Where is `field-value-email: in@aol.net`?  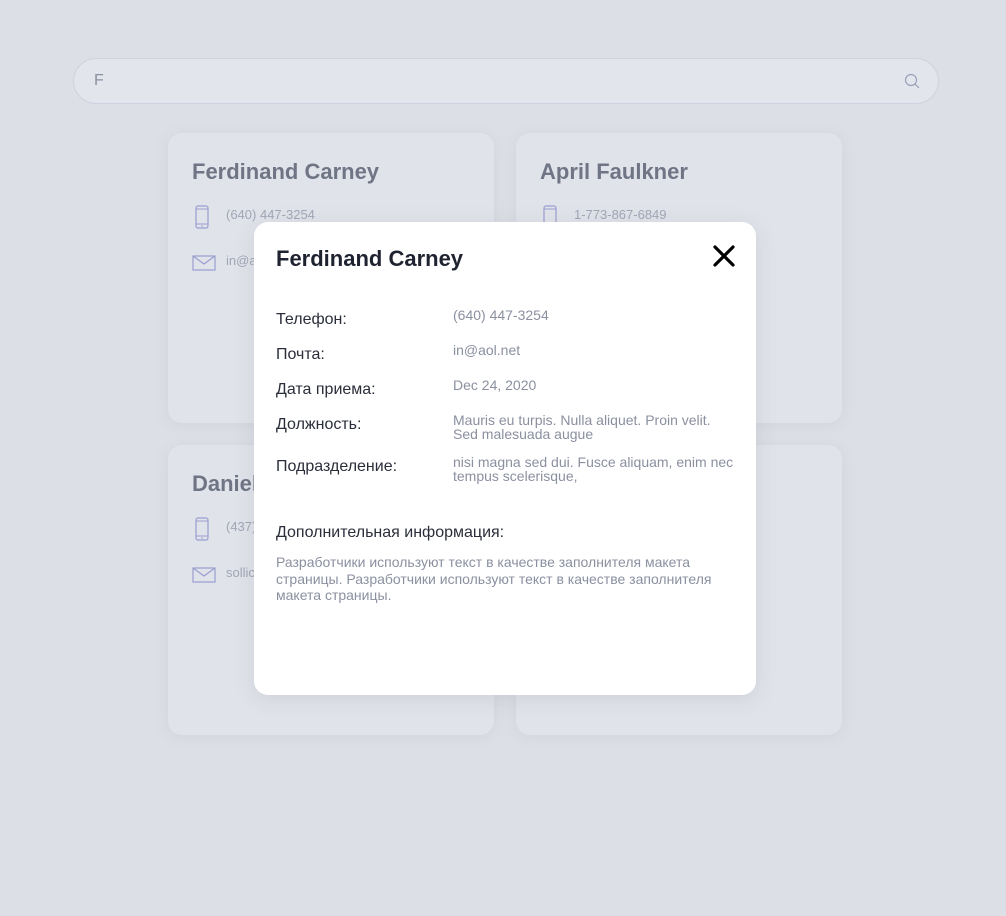 field-value-email: in@aol.net is located at coordinates (487, 350).